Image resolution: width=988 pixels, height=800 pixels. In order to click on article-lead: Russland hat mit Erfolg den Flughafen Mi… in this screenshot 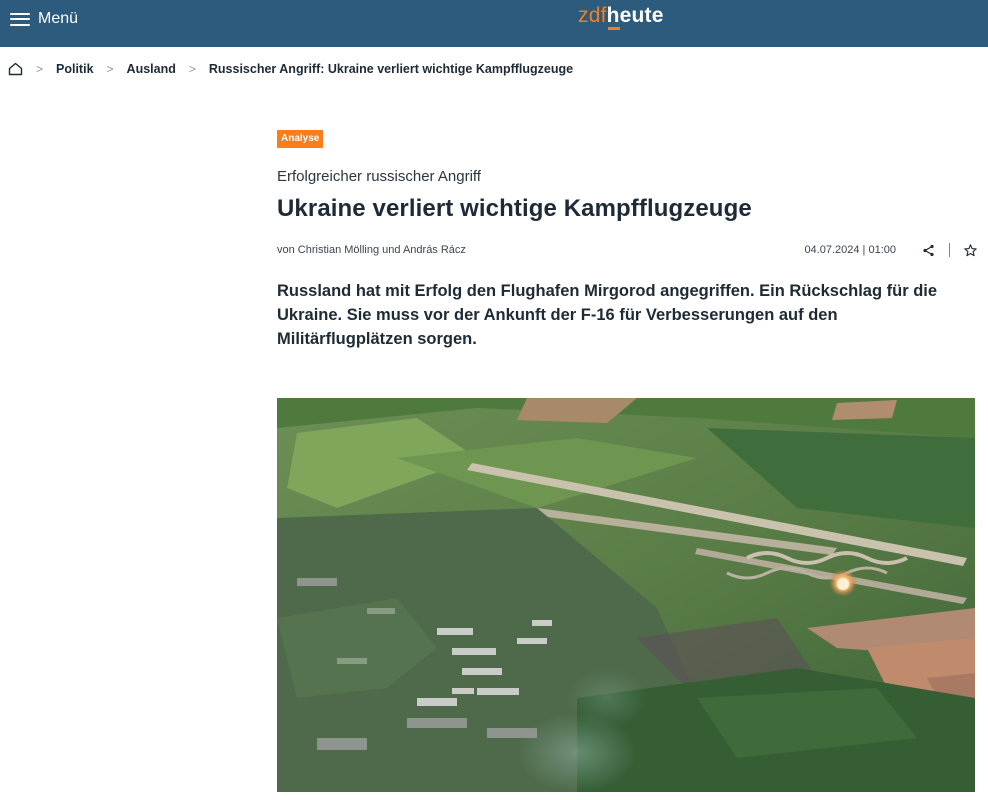, I will do `click(607, 315)`.